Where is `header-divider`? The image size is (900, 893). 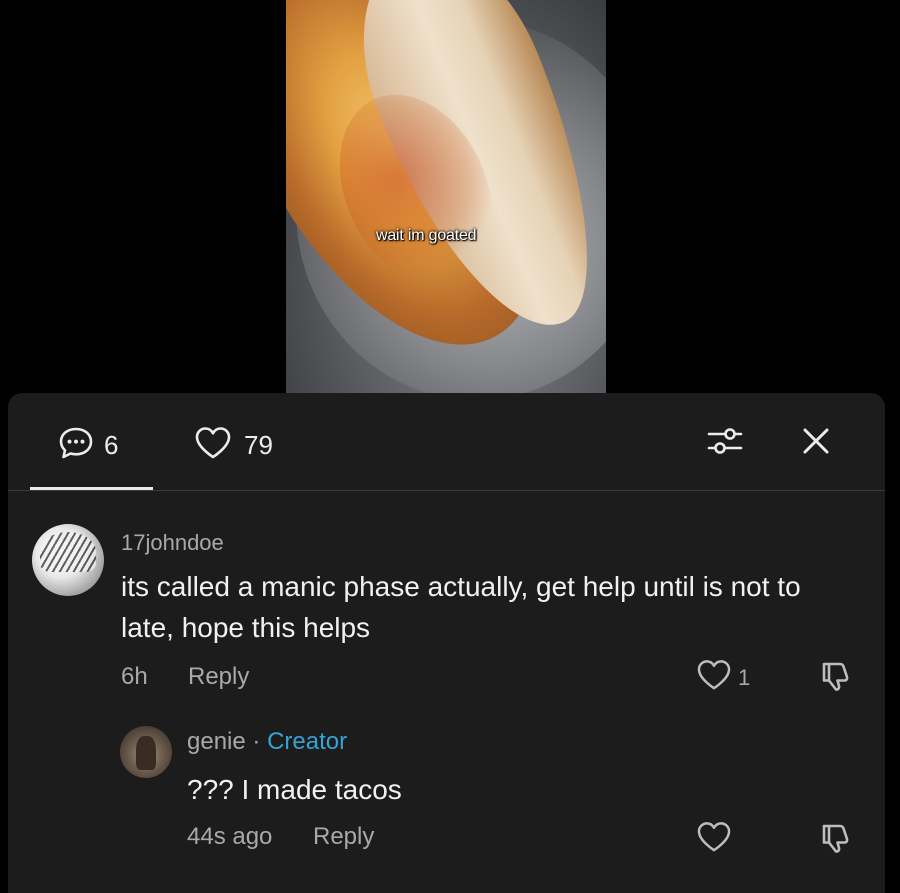
header-divider is located at coordinates (446, 490).